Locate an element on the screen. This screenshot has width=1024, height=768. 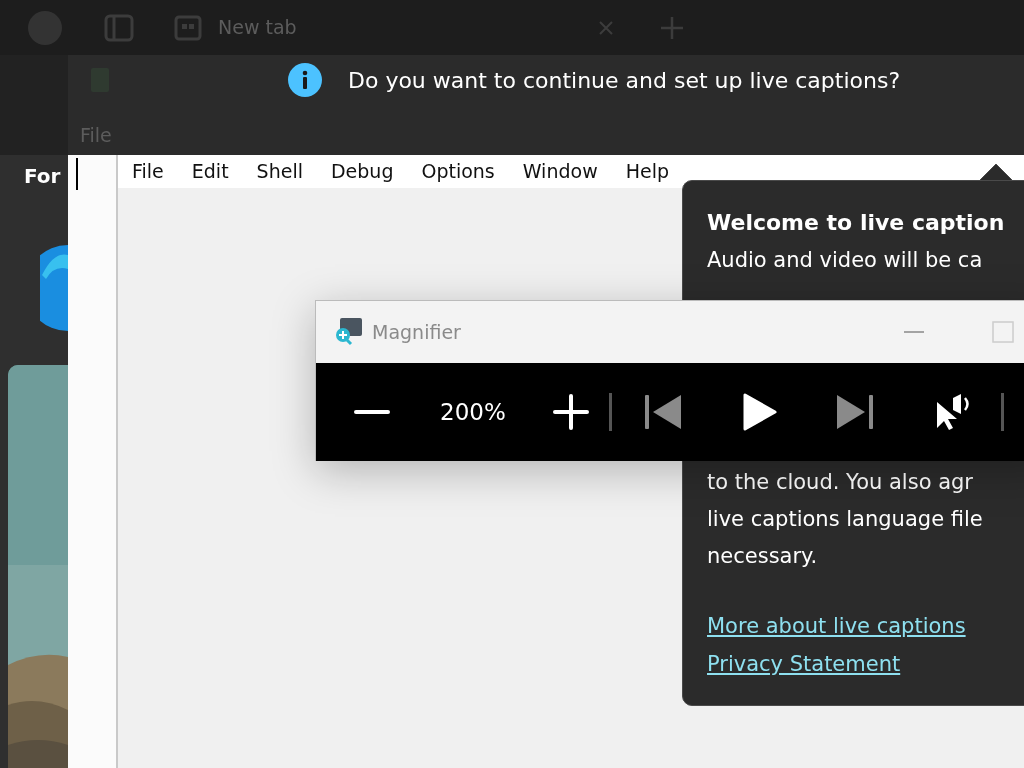
plus-icon is located at coordinates (570, 412).